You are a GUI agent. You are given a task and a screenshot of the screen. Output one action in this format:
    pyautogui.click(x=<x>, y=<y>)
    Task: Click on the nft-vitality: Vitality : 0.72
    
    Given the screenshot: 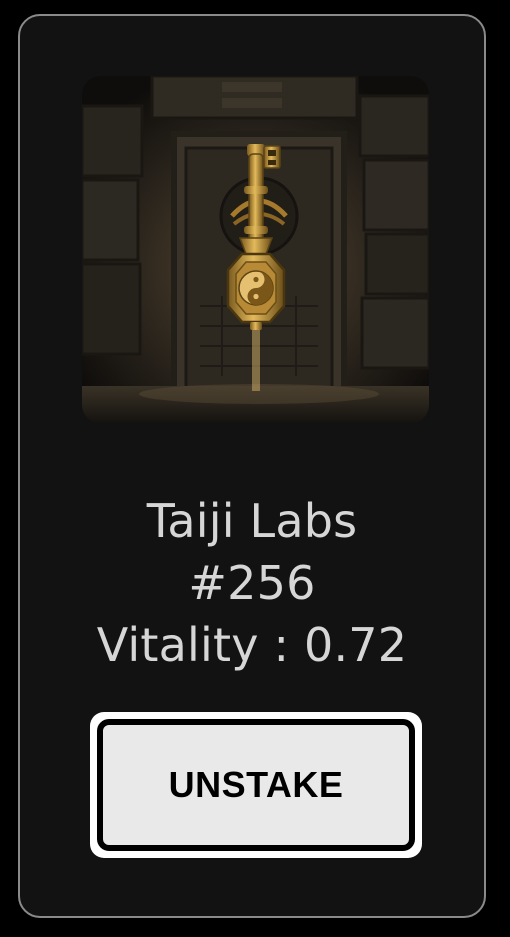 What is the action you would take?
    pyautogui.click(x=252, y=645)
    